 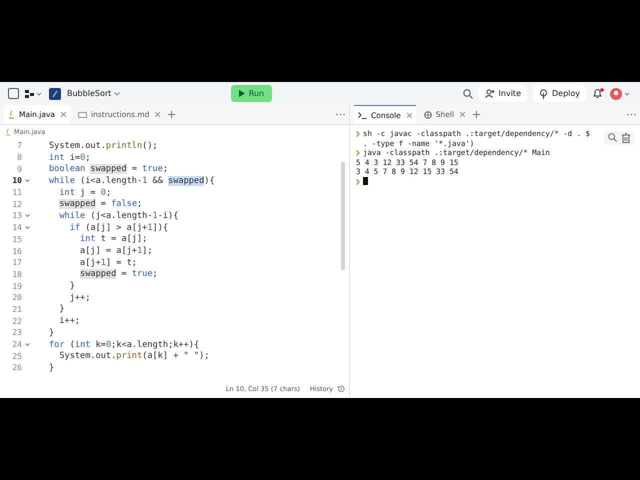 What do you see at coordinates (118, 215) in the screenshot?
I see `code-line: while (j<a.length-1-i){` at bounding box center [118, 215].